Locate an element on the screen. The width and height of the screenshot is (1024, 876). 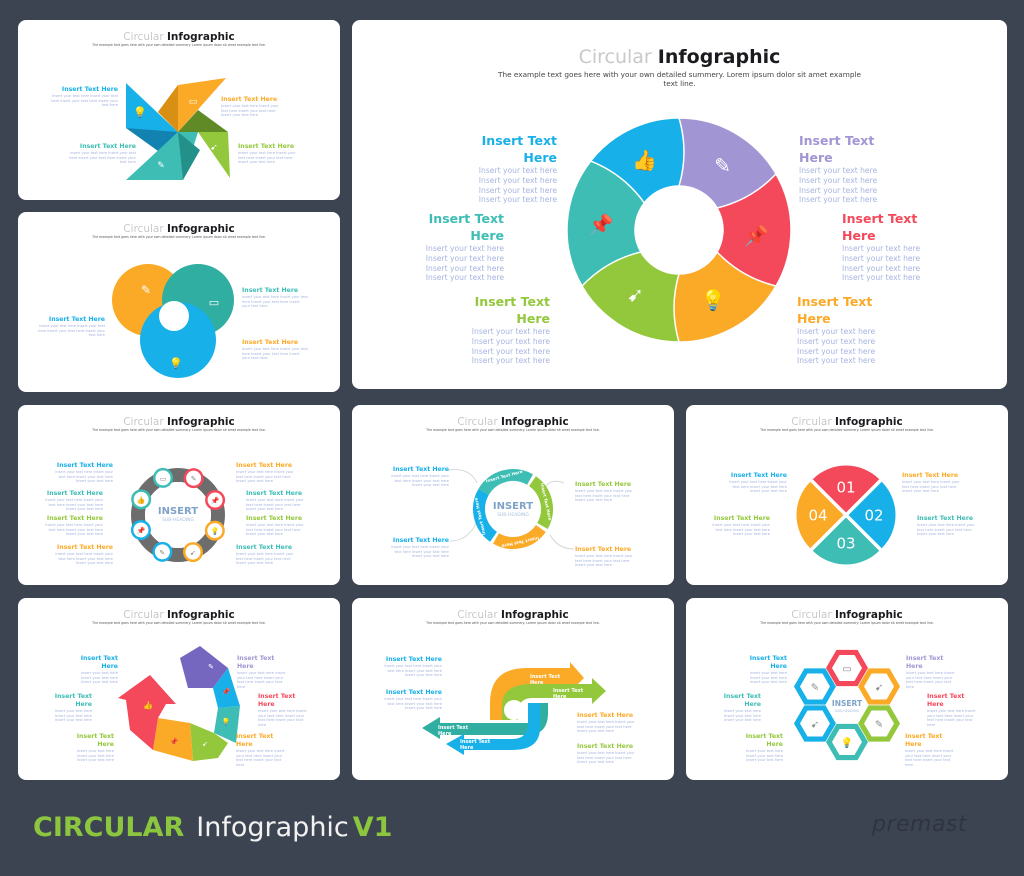
product-version: V1 is located at coordinates (372, 827).